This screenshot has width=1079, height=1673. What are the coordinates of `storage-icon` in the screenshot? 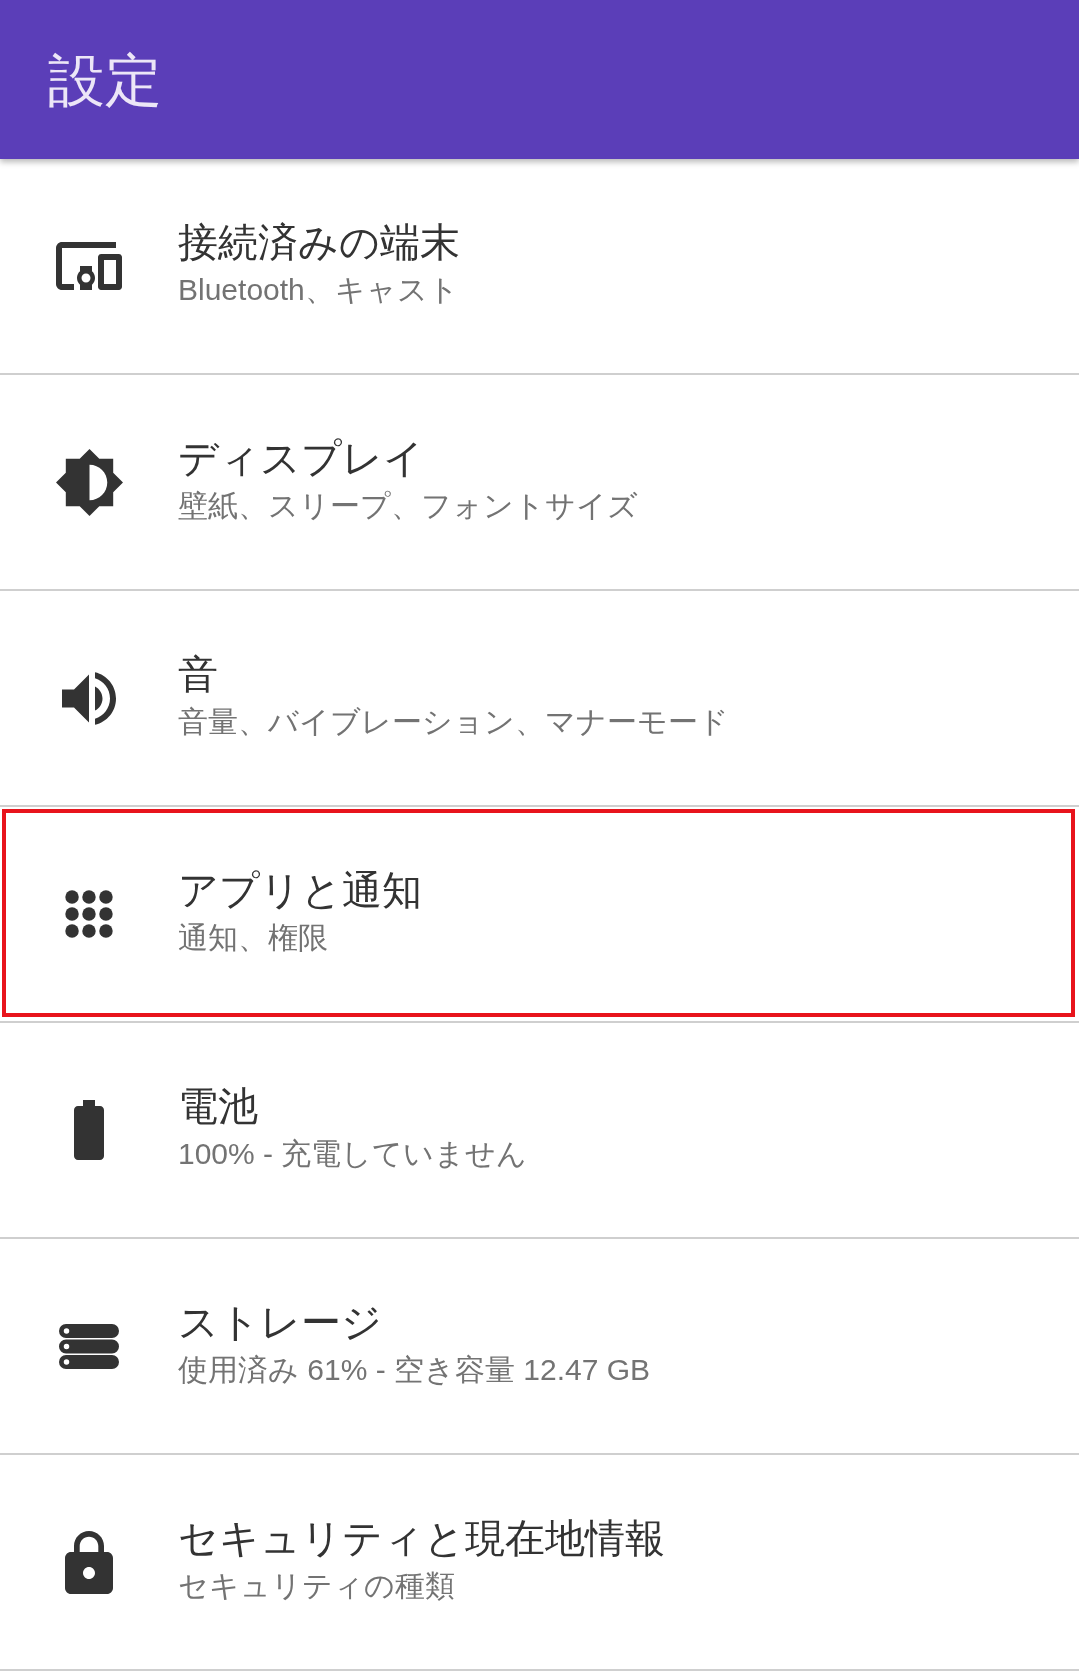 It's located at (89, 1346).